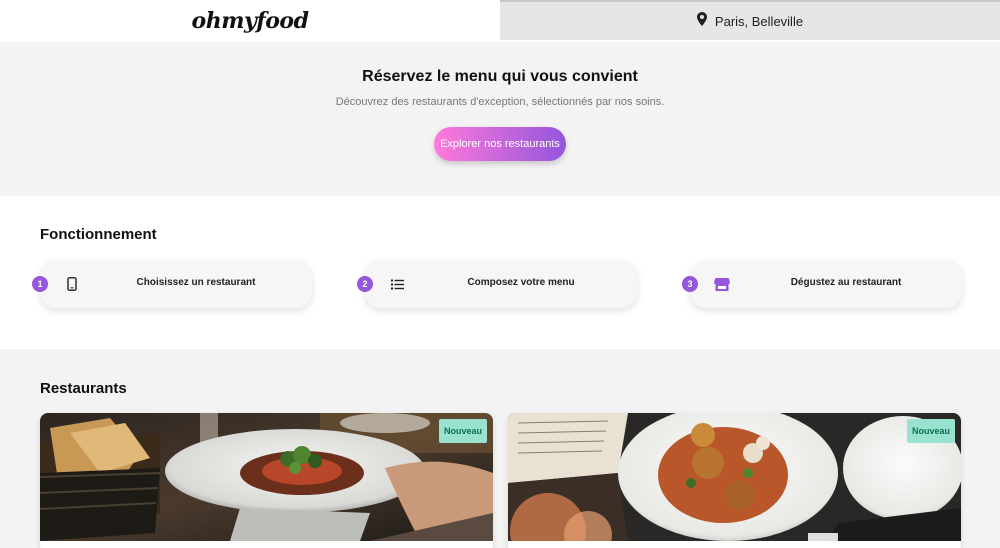  What do you see at coordinates (98, 234) in the screenshot?
I see `how-it-works-title: Fonctionnement` at bounding box center [98, 234].